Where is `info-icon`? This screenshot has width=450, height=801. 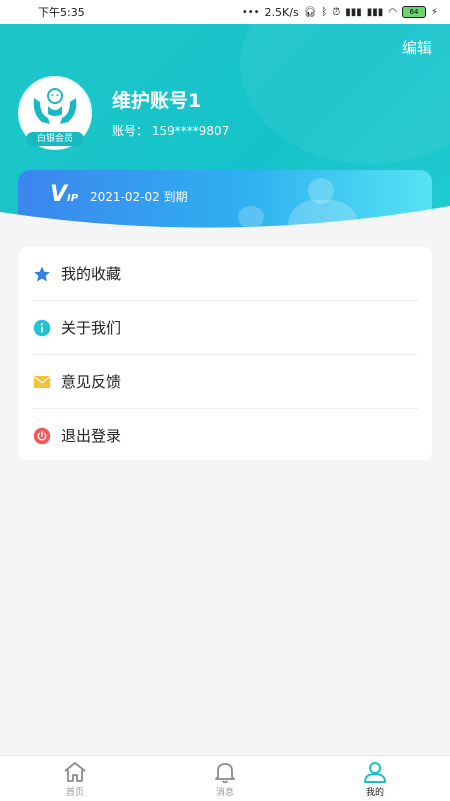 info-icon is located at coordinates (42, 328).